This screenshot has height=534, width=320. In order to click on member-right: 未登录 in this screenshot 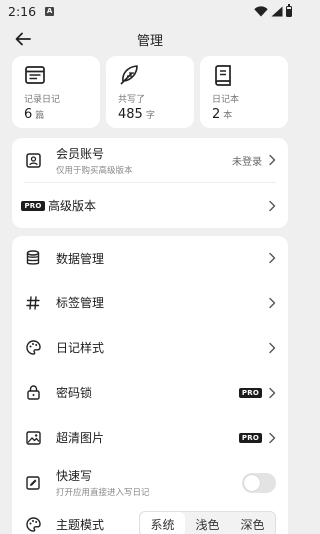, I will do `click(254, 160)`.